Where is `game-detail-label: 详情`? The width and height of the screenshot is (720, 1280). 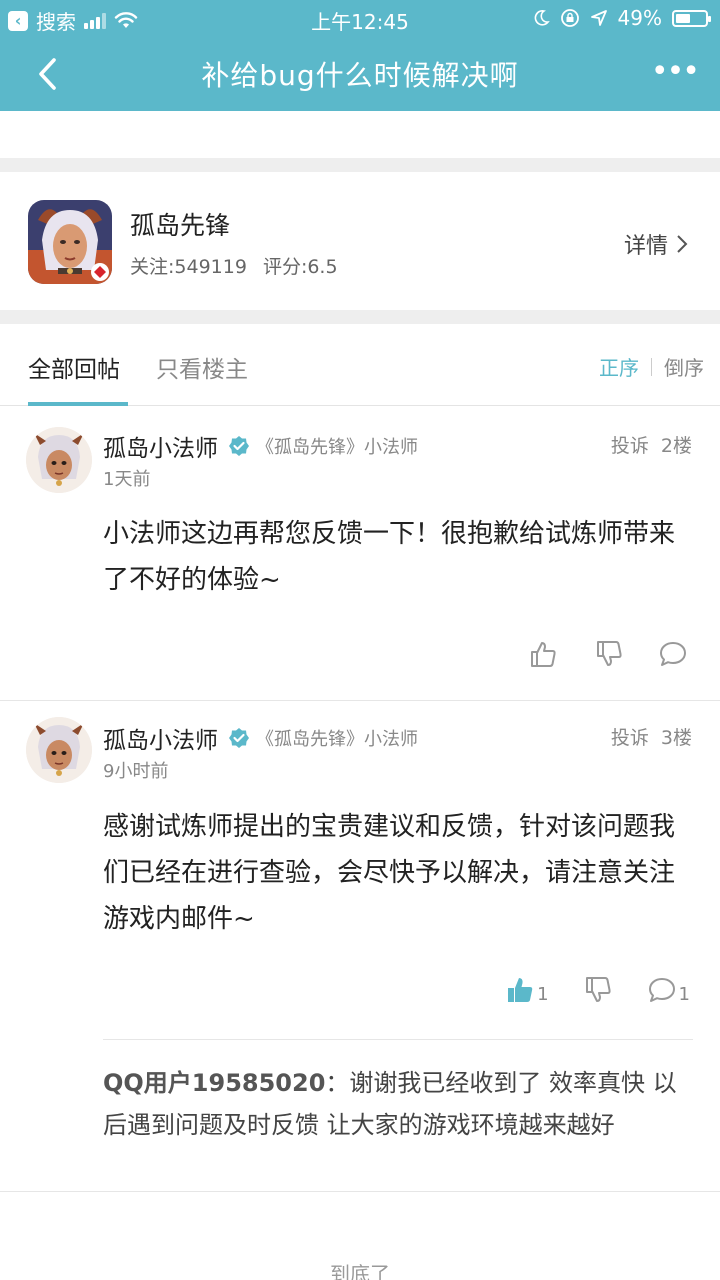
game-detail-label: 详情 is located at coordinates (645, 246).